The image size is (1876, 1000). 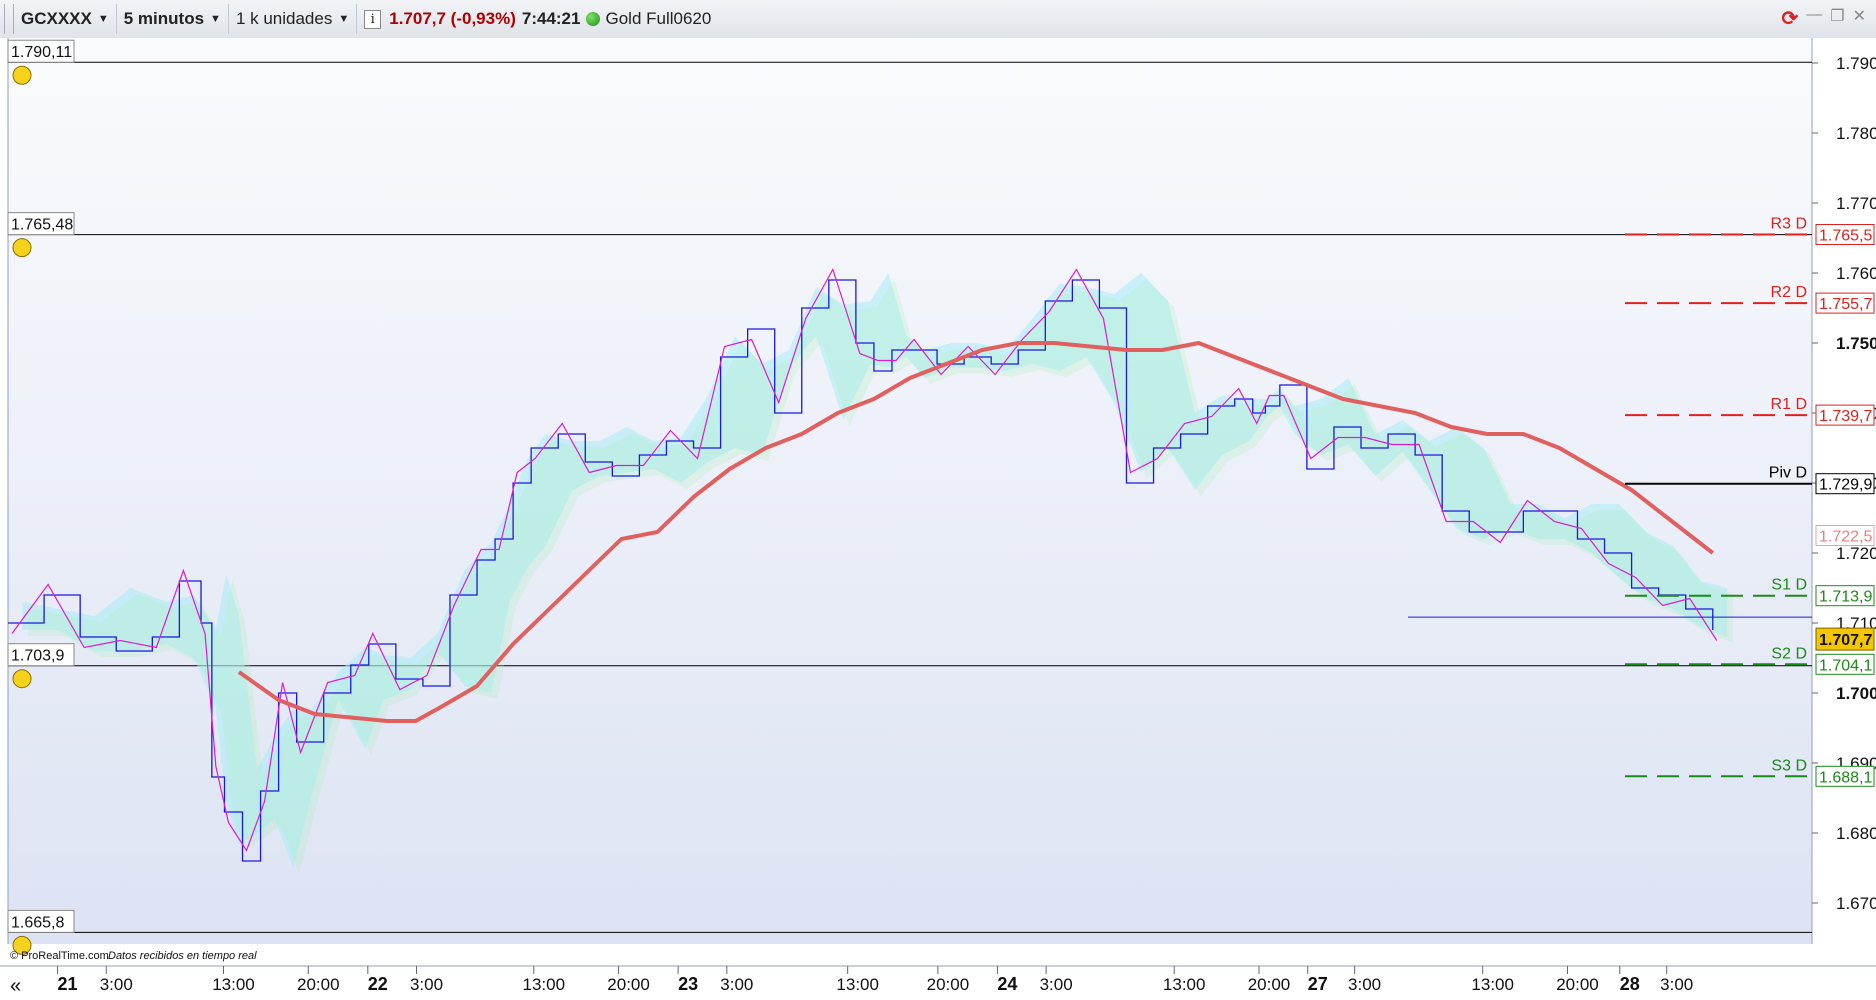 What do you see at coordinates (378, 984) in the screenshot?
I see `x-tick-label: 22` at bounding box center [378, 984].